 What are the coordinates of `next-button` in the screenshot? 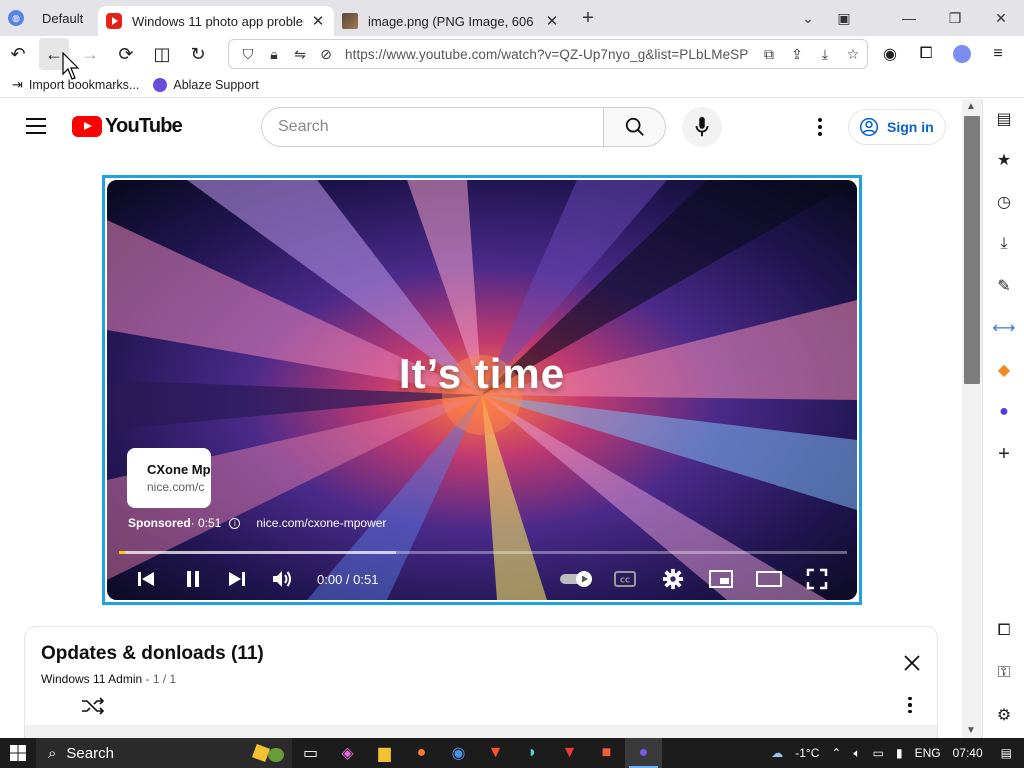 It's located at (237, 579).